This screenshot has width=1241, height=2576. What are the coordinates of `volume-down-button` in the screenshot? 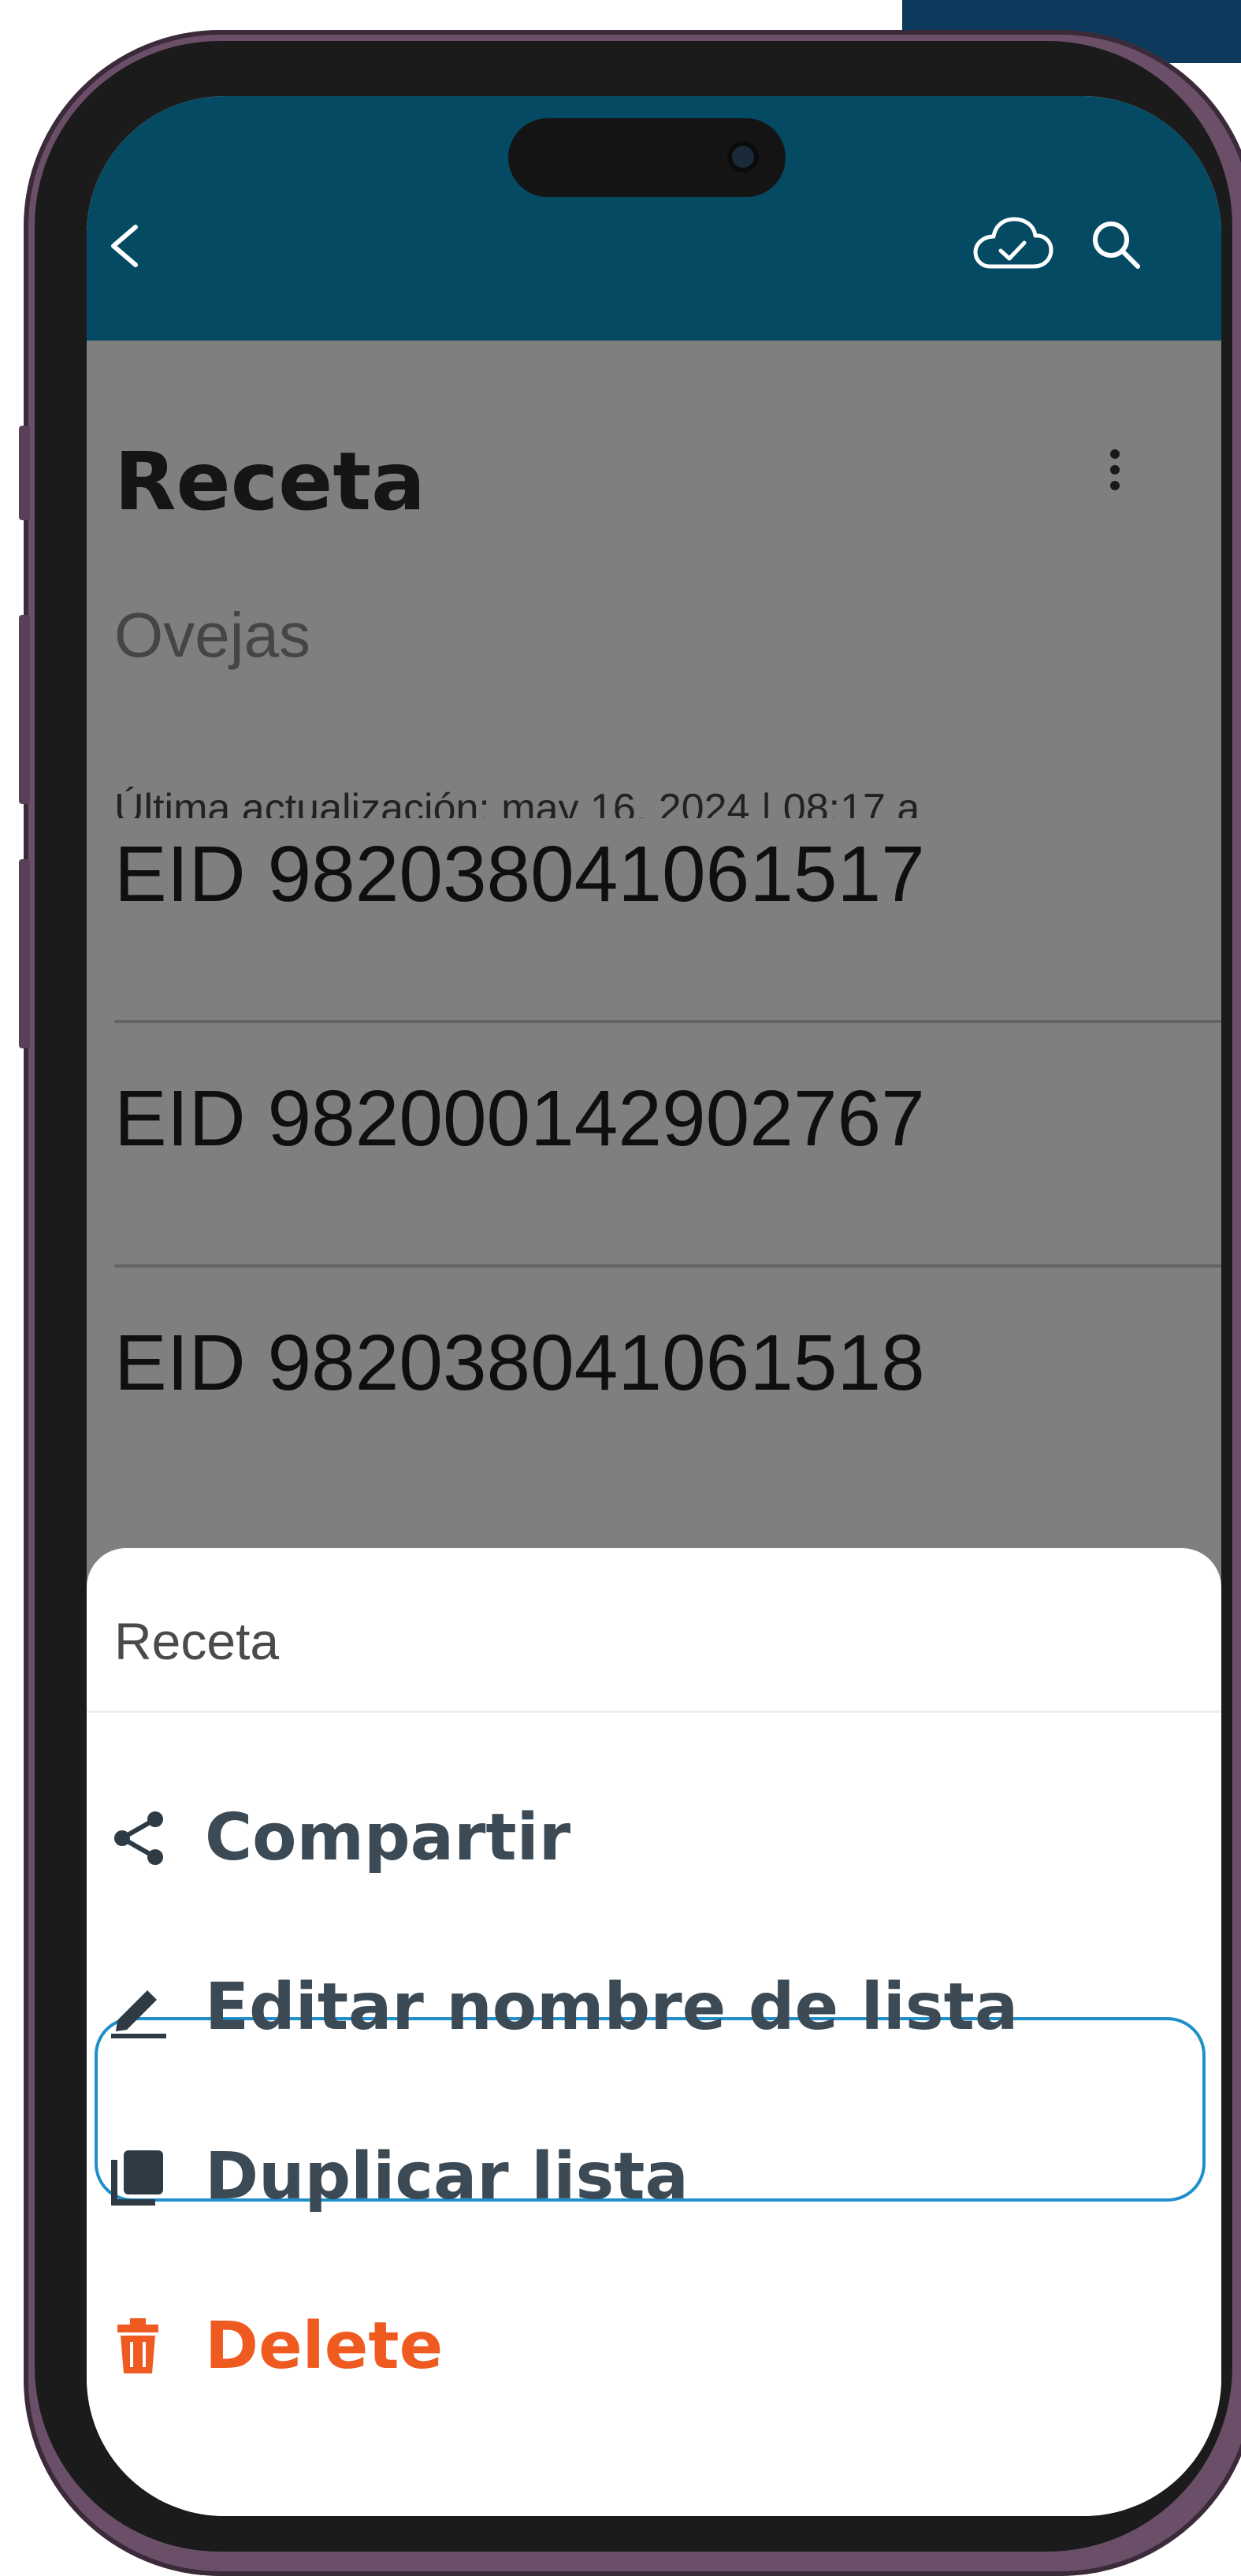 It's located at (24, 953).